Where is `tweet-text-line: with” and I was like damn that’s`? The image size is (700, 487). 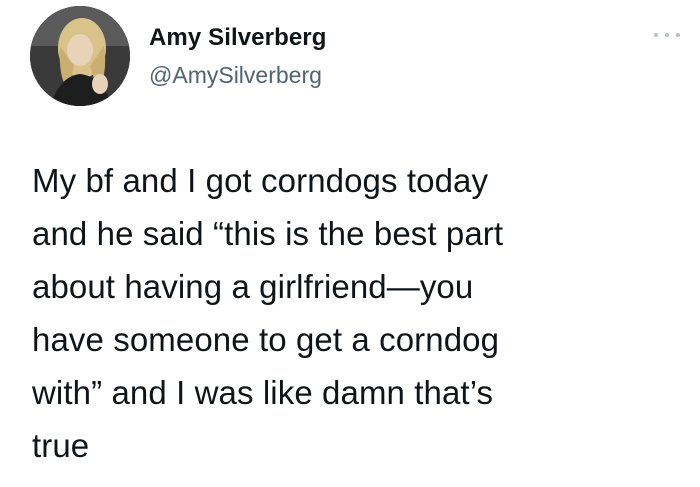
tweet-text-line: with” and I was like damn that’s is located at coordinates (263, 392).